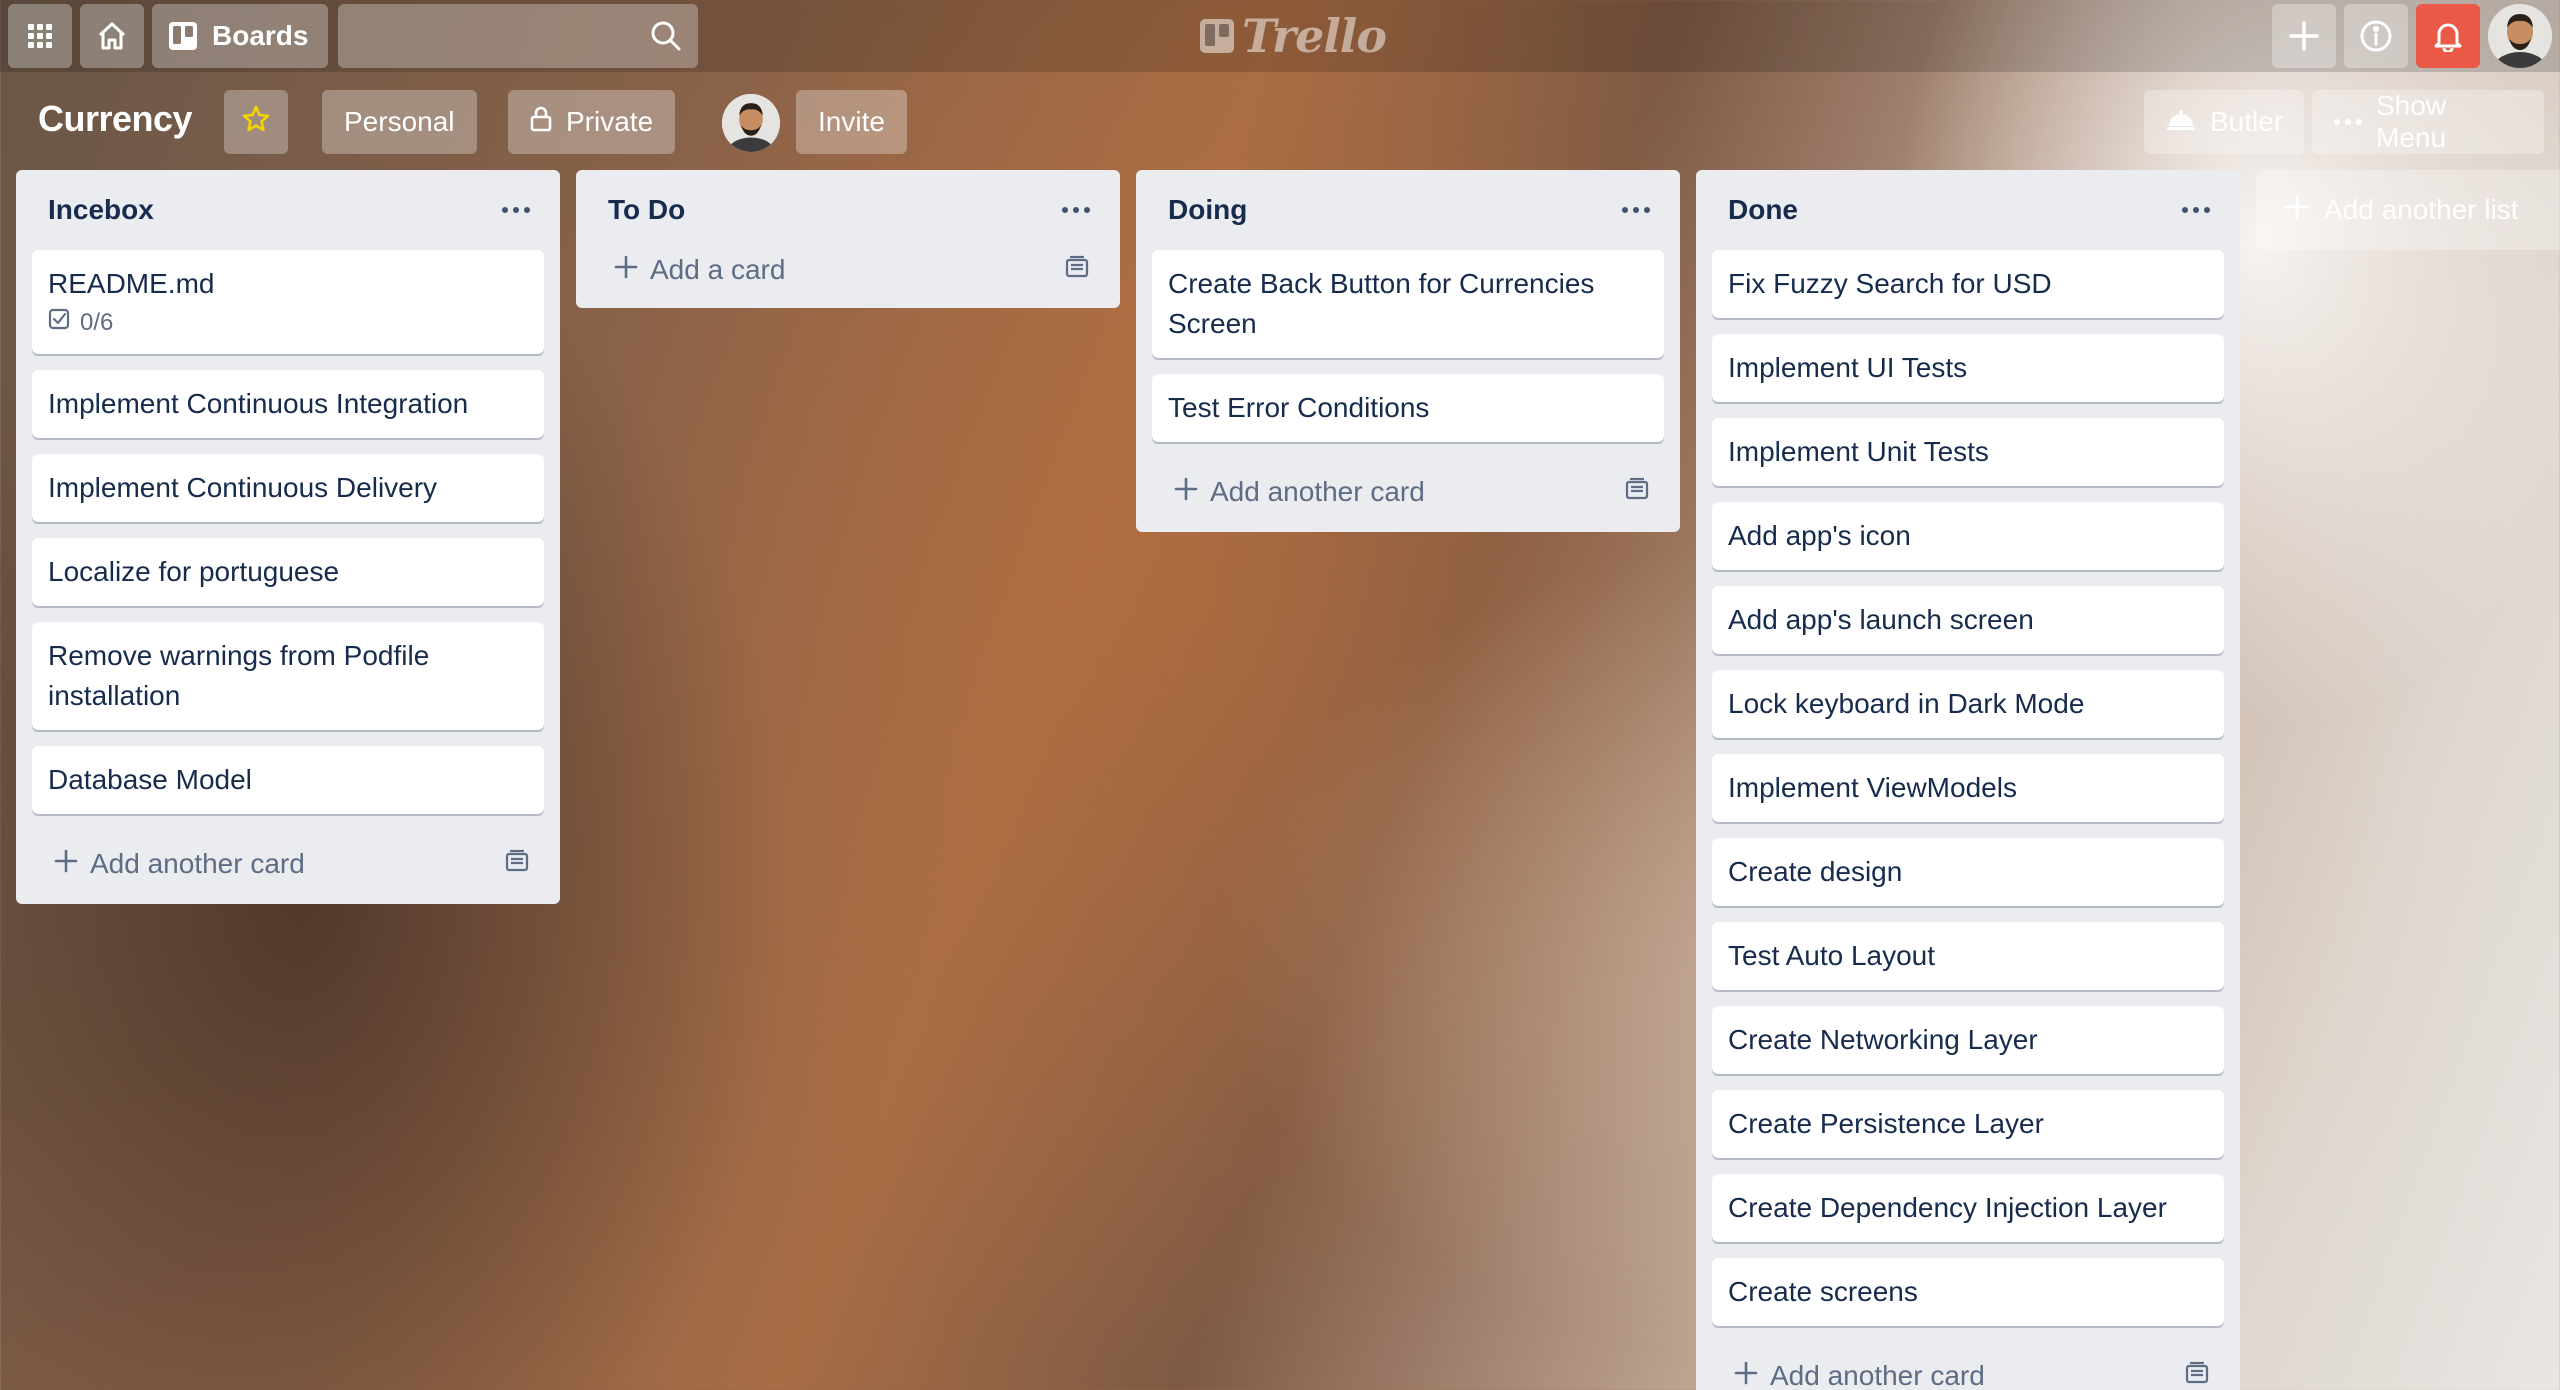 This screenshot has height=1390, width=2560. What do you see at coordinates (115, 119) in the screenshot?
I see `board-title: Currency` at bounding box center [115, 119].